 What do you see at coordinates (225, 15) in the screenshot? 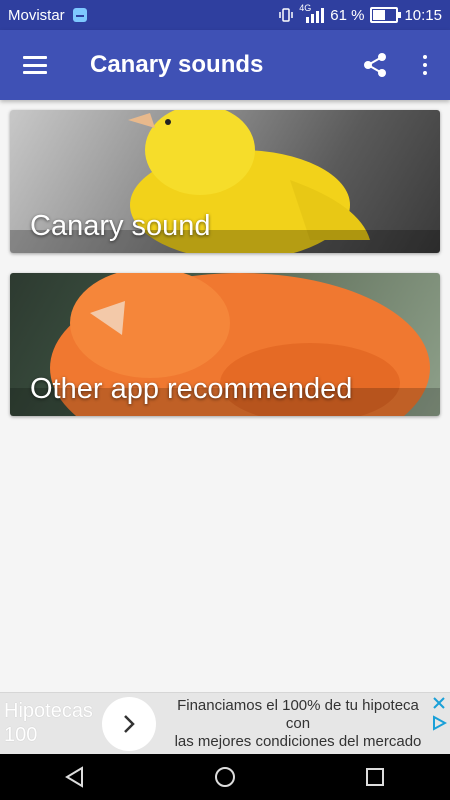
I see `status-bar: Movistar 4G 61 % 10:15` at bounding box center [225, 15].